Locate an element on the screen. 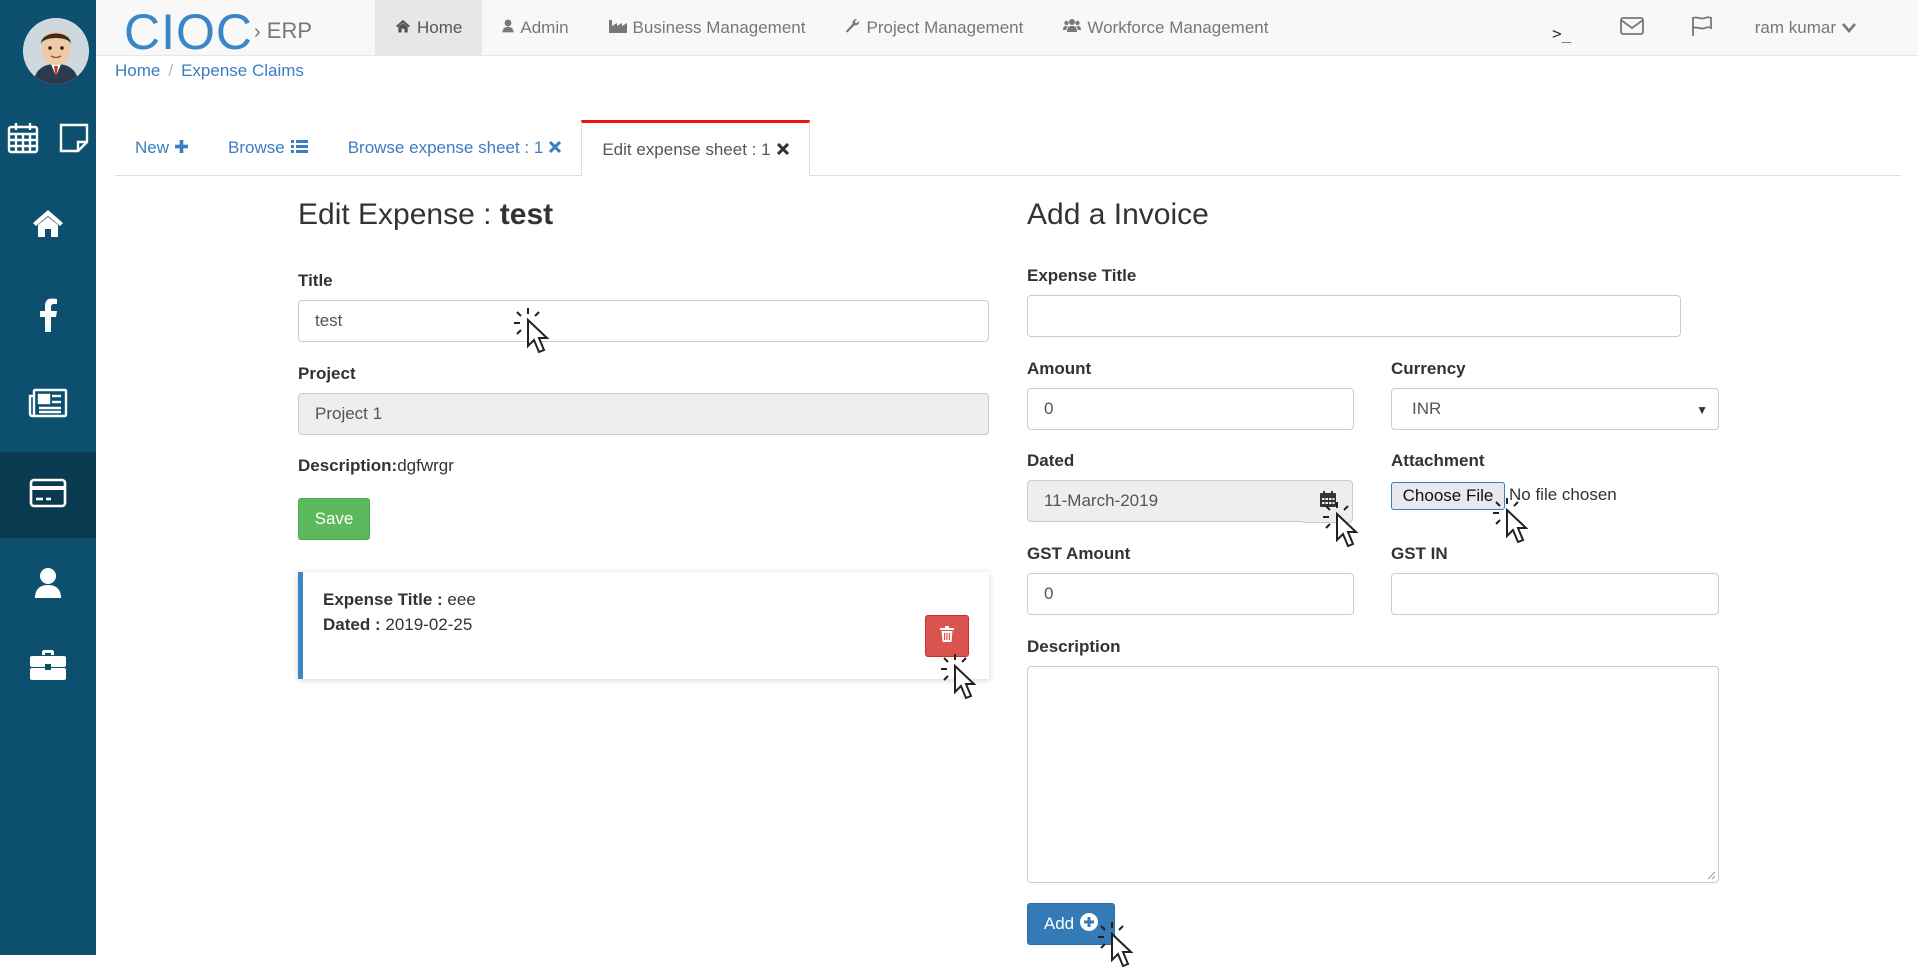 This screenshot has height=971, width=1918. tab-browse: Browse is located at coordinates (268, 148).